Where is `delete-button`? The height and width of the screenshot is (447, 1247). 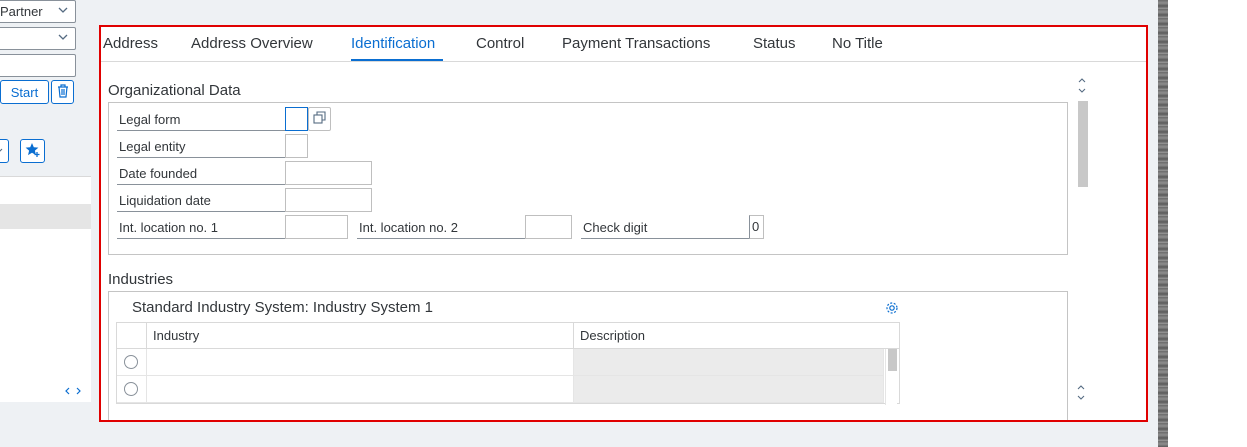
delete-button is located at coordinates (62, 92).